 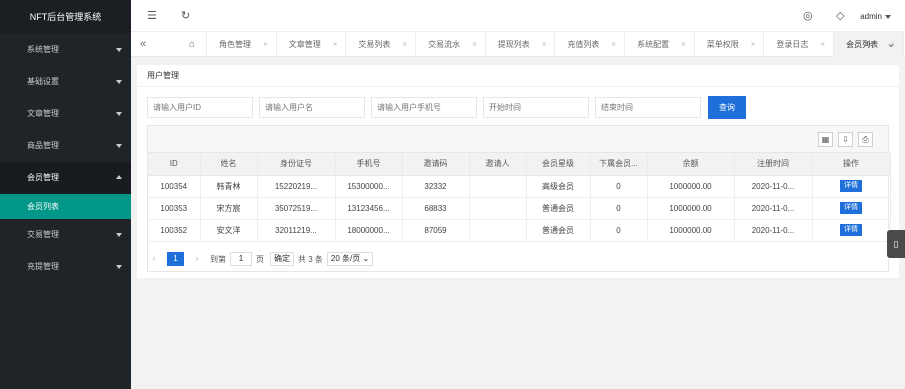 What do you see at coordinates (868, 44) in the screenshot?
I see `tabs-next-icon: »` at bounding box center [868, 44].